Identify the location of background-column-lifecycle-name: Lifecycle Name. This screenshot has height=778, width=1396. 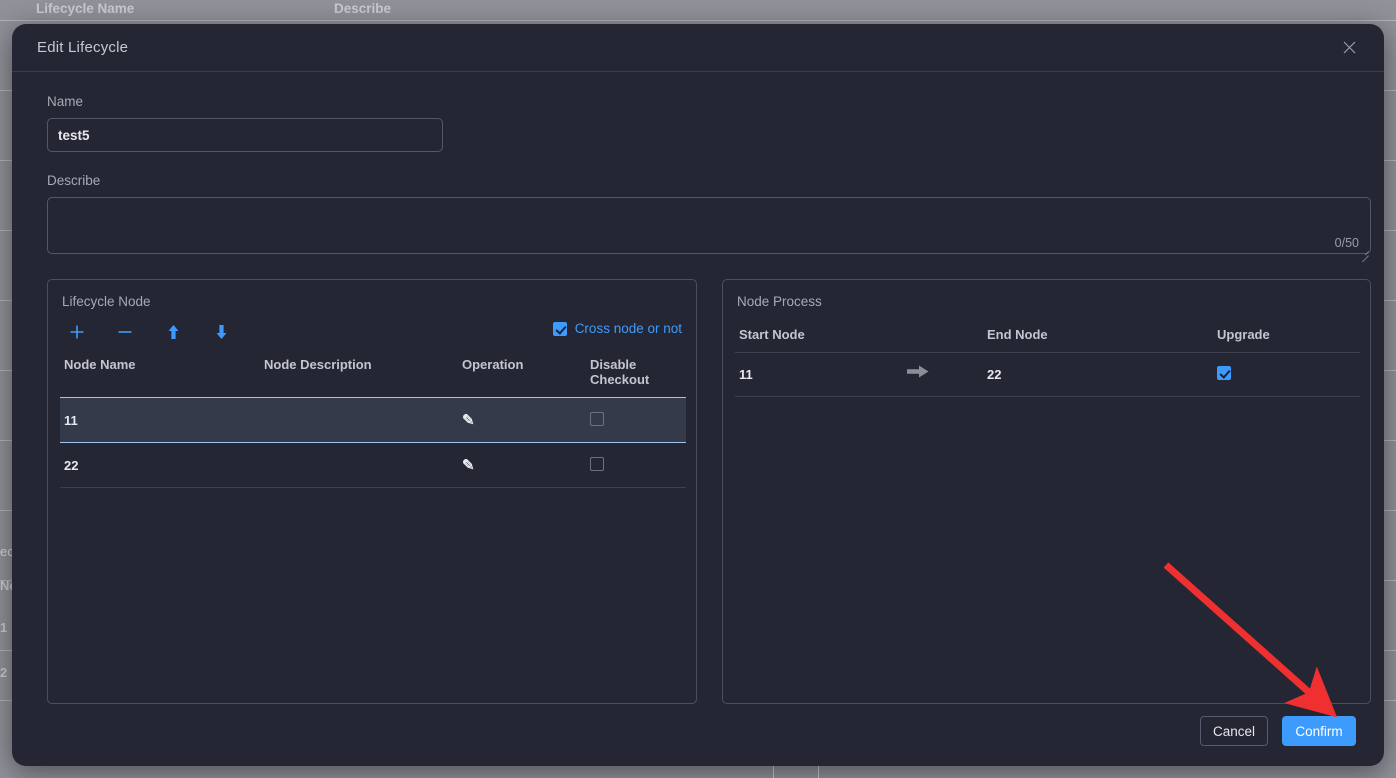
(85, 8).